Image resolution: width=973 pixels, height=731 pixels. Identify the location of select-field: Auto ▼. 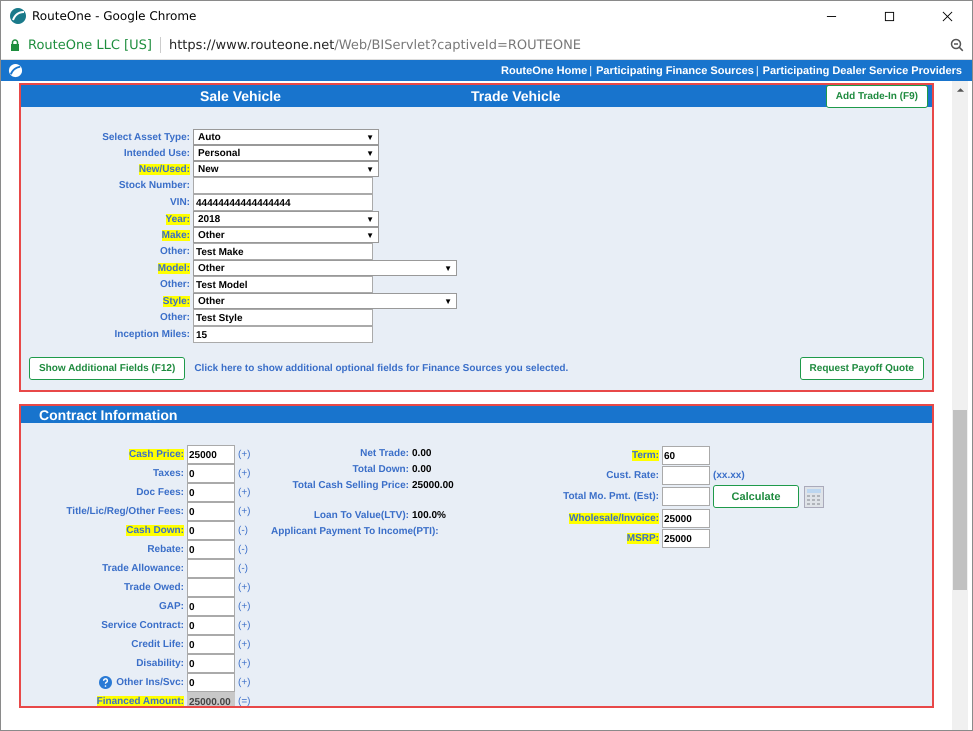
(286, 137).